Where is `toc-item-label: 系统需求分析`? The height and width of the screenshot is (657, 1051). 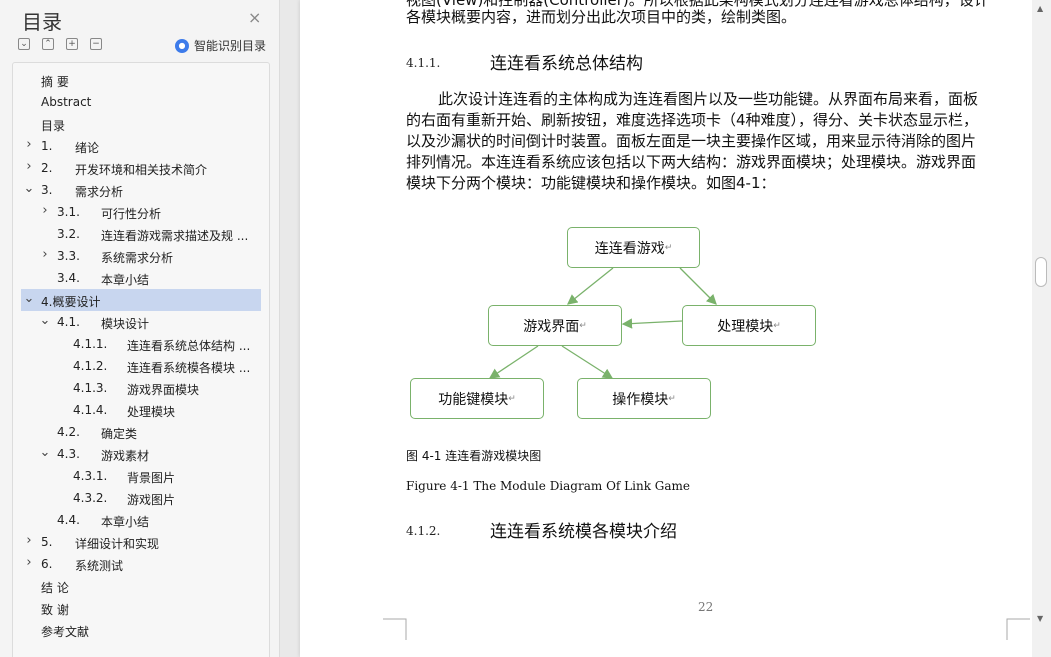
toc-item-label: 系统需求分析 is located at coordinates (137, 258).